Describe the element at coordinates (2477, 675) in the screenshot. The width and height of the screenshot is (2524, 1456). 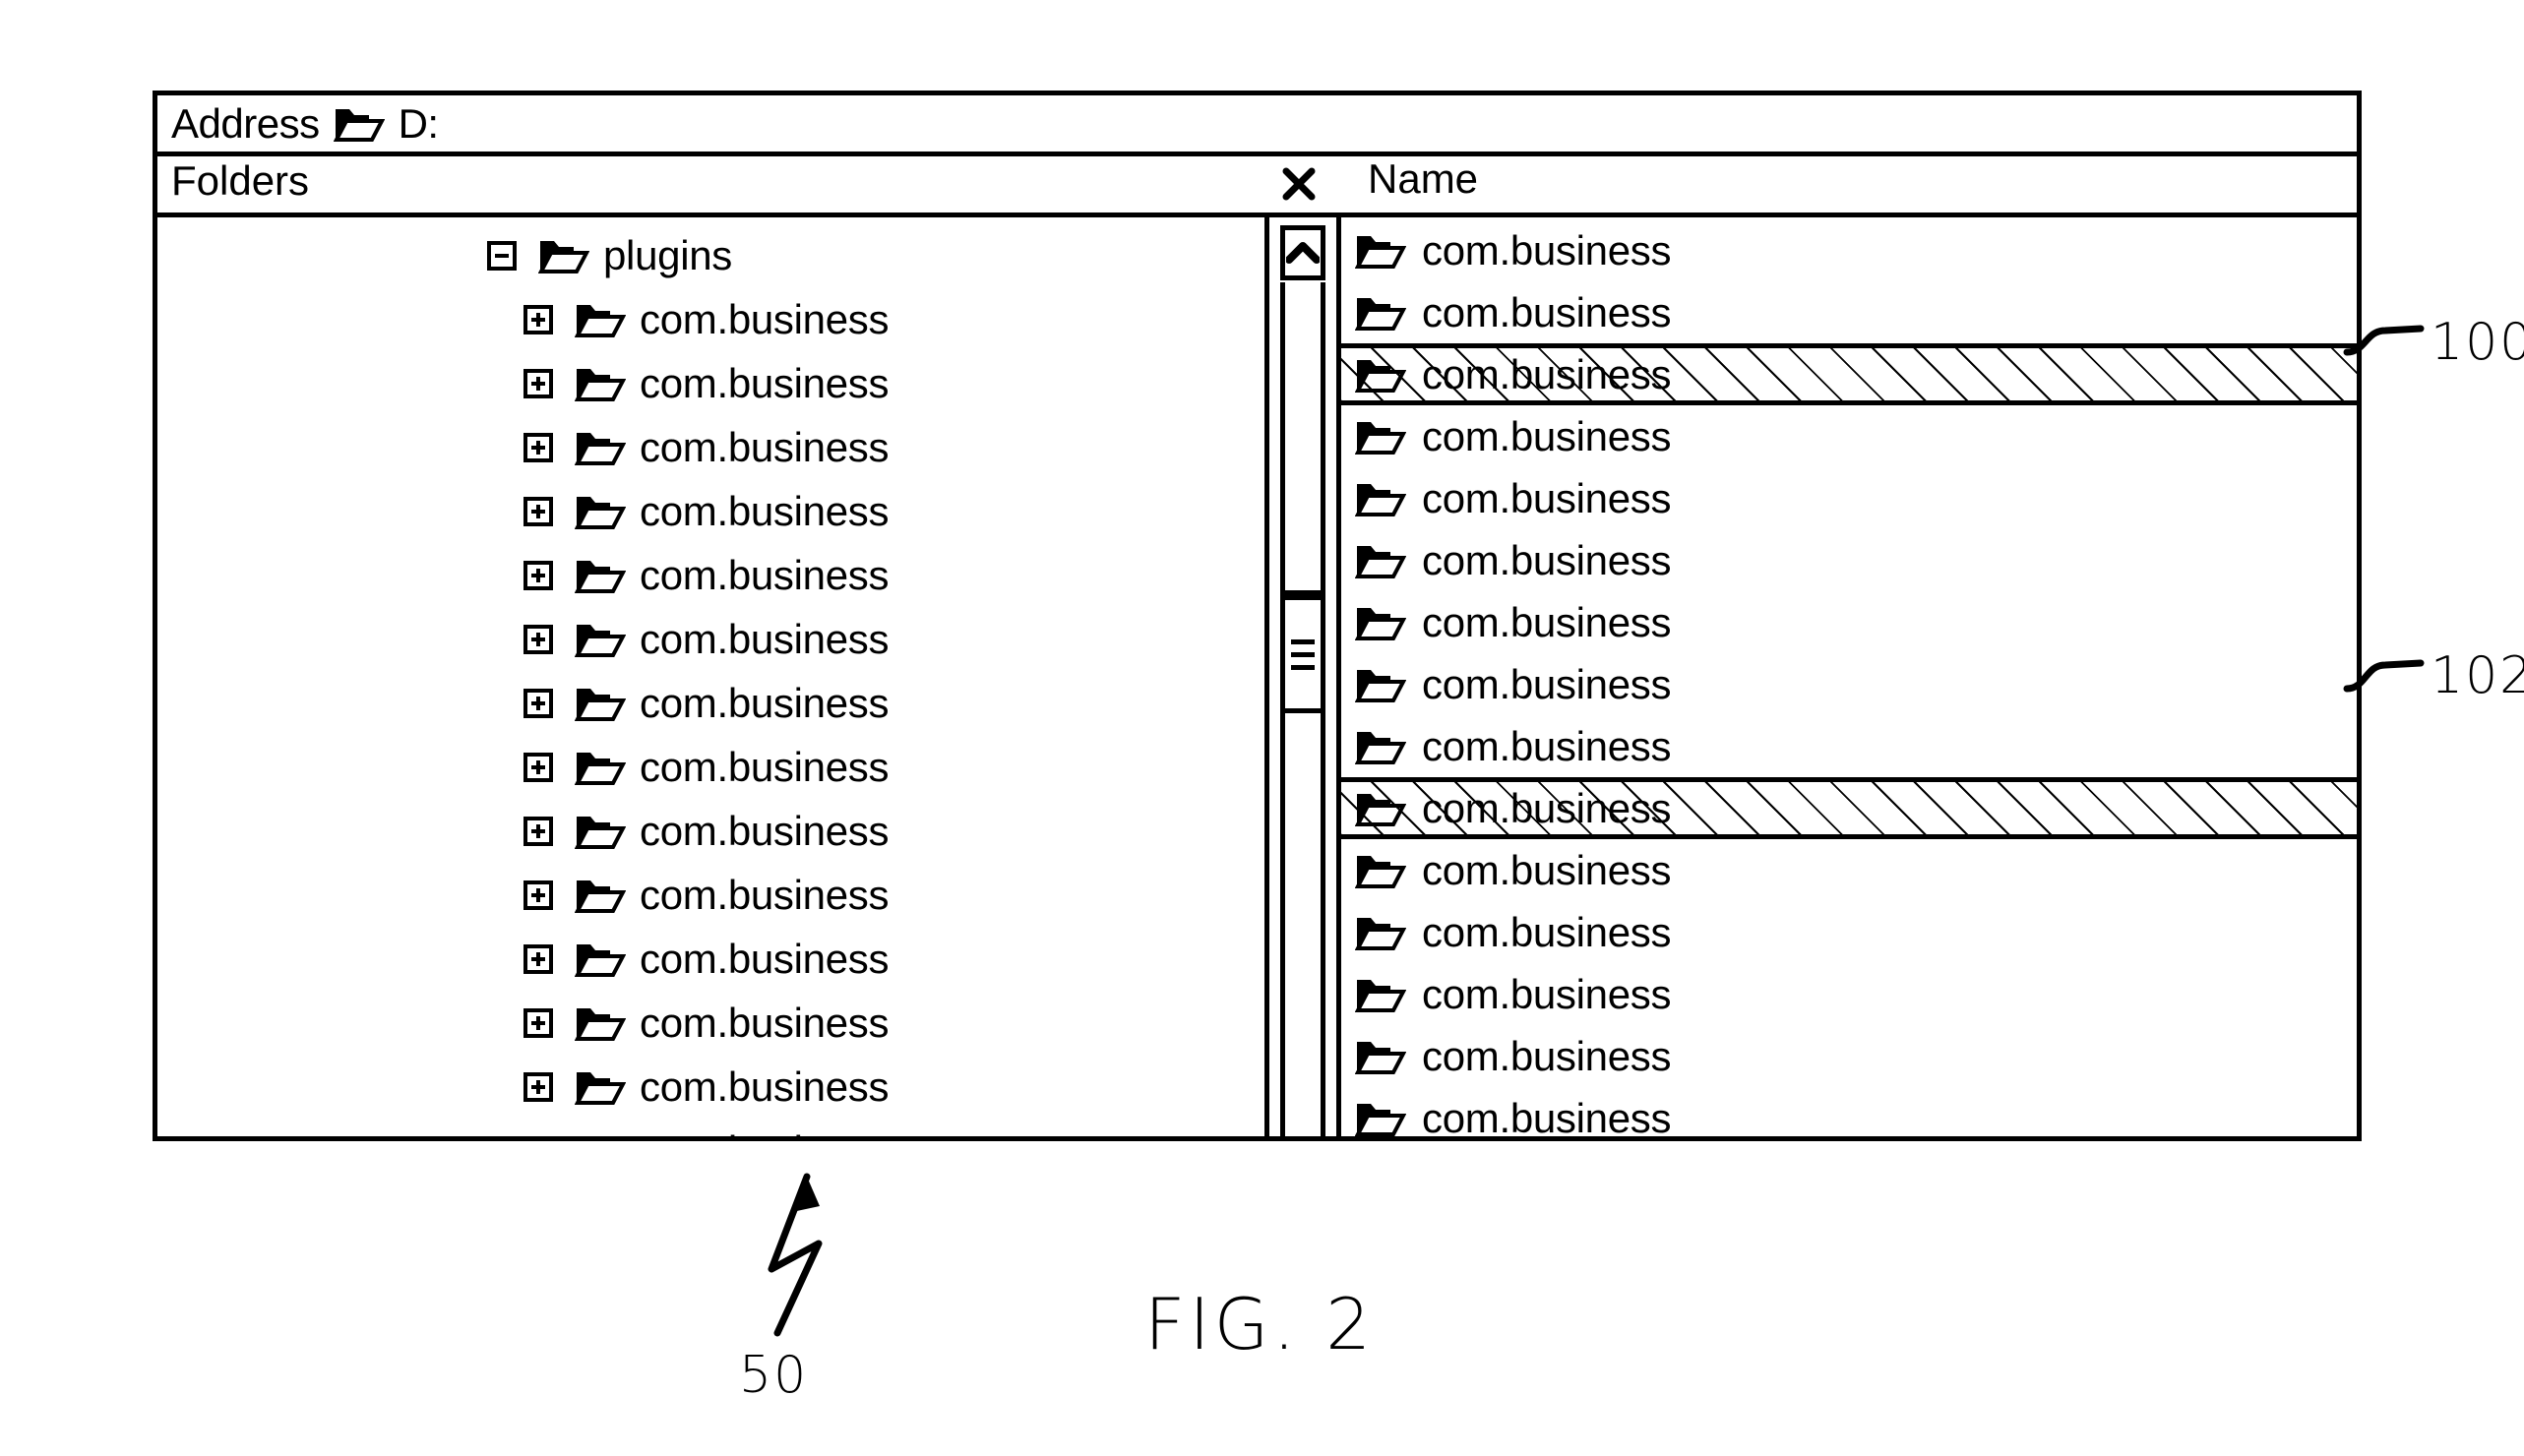
I see `callout-number-102: 102` at that location.